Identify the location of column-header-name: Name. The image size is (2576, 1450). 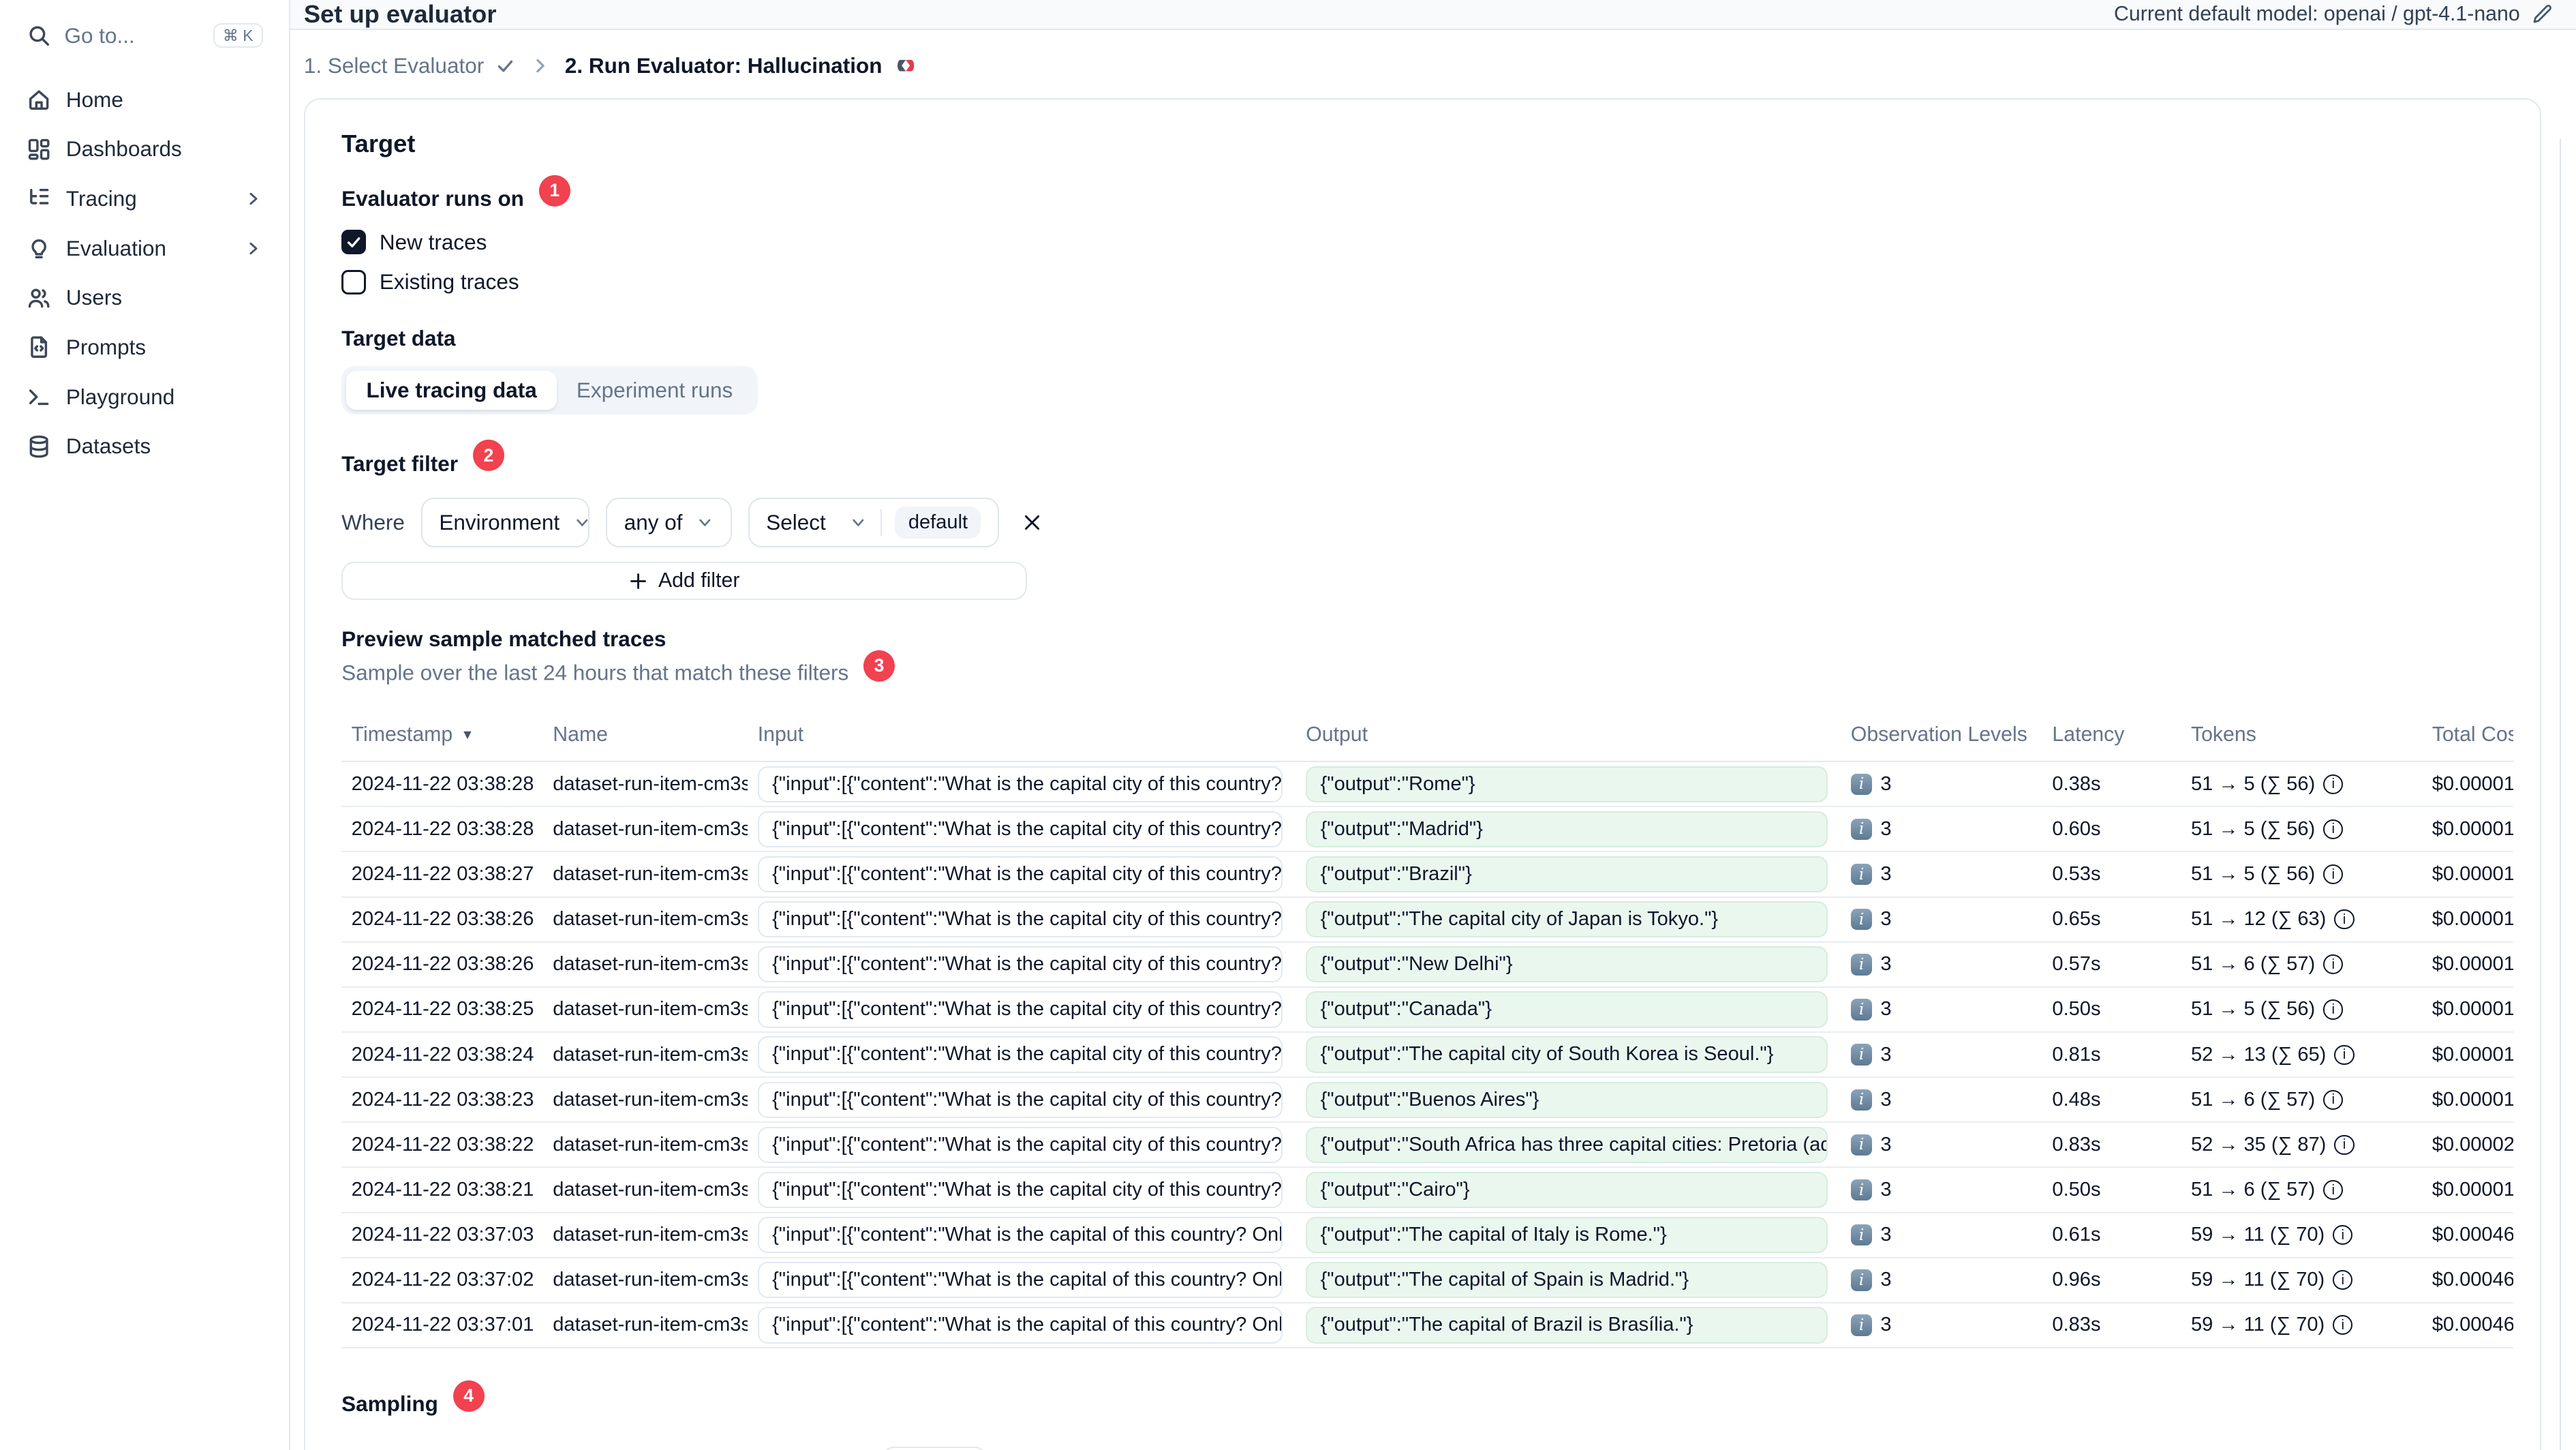
(645, 735).